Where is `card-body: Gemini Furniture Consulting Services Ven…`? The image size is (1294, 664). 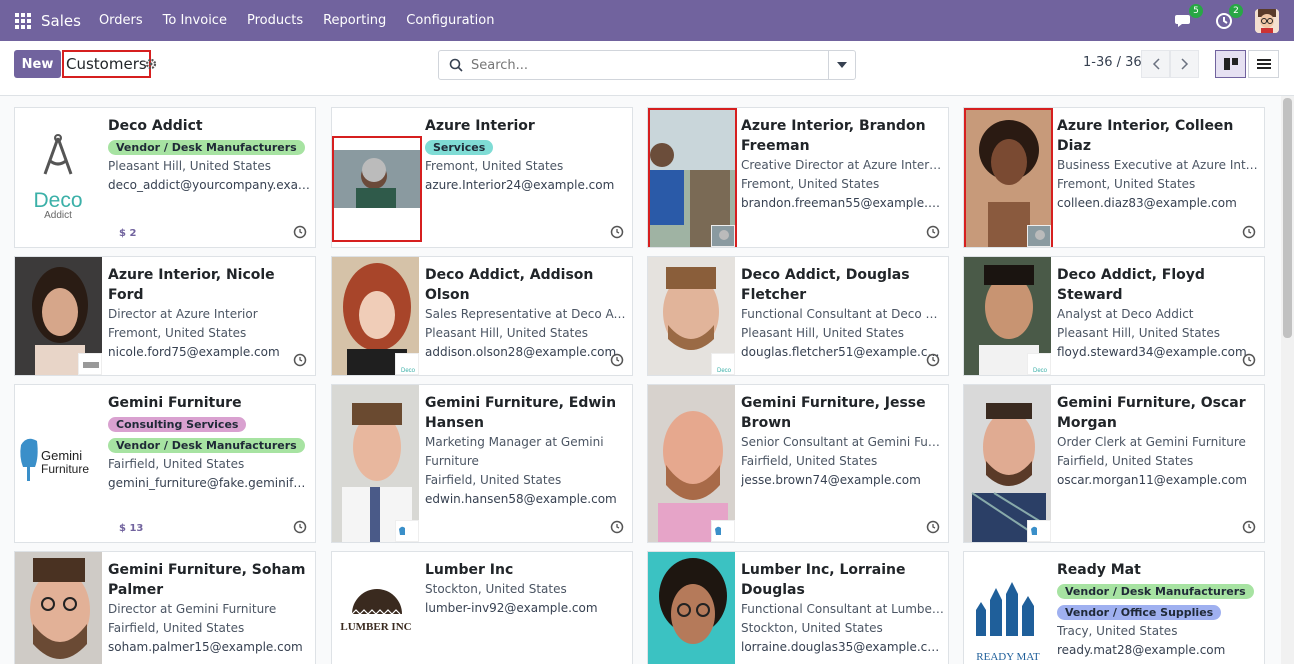
card-body: Gemini Furniture Consulting Services Ven… is located at coordinates (209, 443).